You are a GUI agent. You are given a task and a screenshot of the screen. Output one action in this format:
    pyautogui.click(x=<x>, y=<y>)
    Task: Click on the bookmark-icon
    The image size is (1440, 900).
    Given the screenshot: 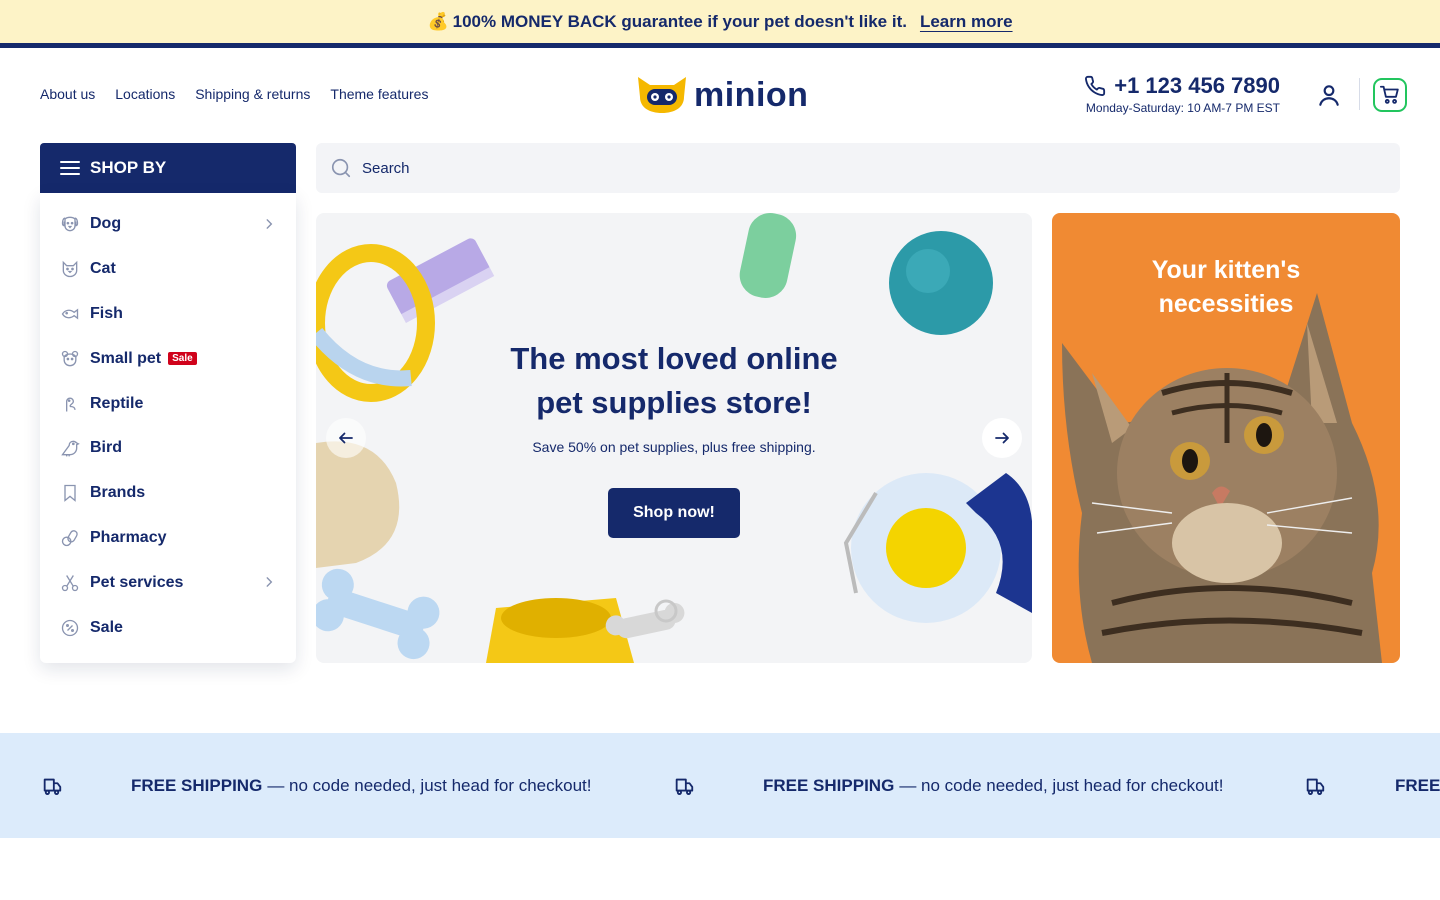 What is the action you would take?
    pyautogui.click(x=70, y=493)
    